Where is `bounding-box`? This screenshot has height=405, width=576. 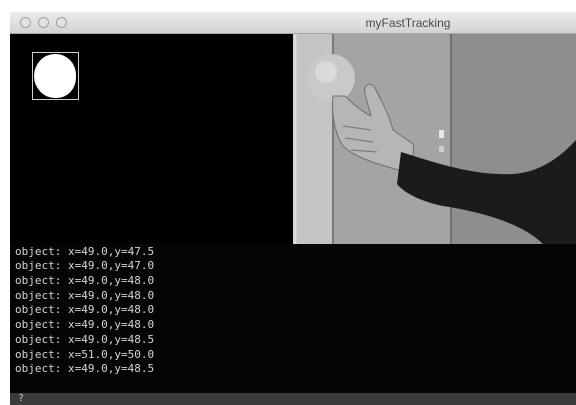
bounding-box is located at coordinates (55, 76).